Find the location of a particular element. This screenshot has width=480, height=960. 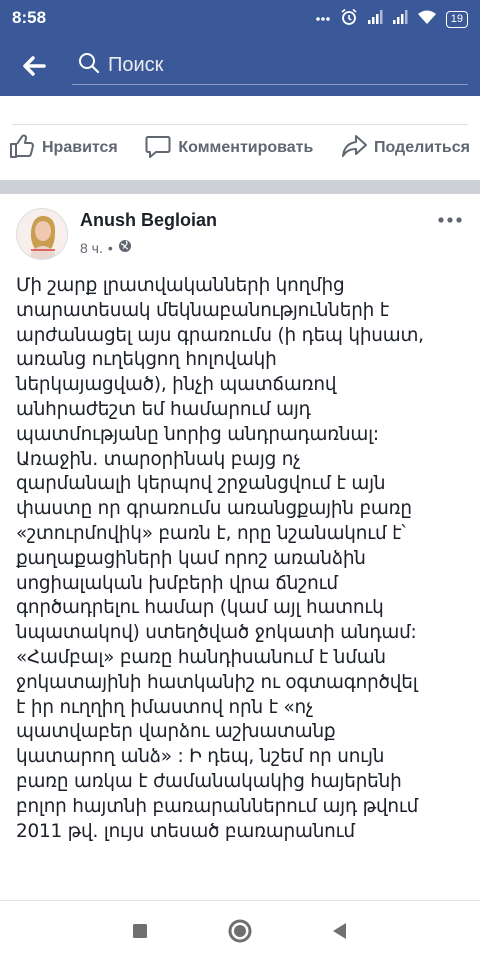

share-icon is located at coordinates (354, 148).